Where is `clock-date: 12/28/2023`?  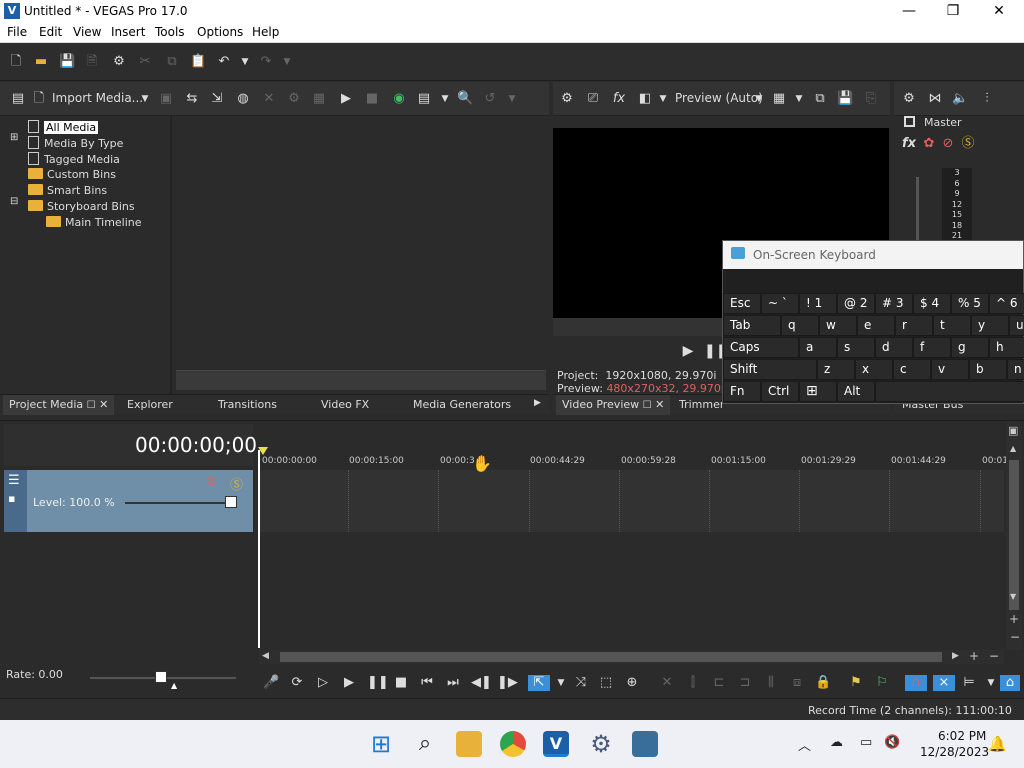 clock-date: 12/28/2023 is located at coordinates (954, 752).